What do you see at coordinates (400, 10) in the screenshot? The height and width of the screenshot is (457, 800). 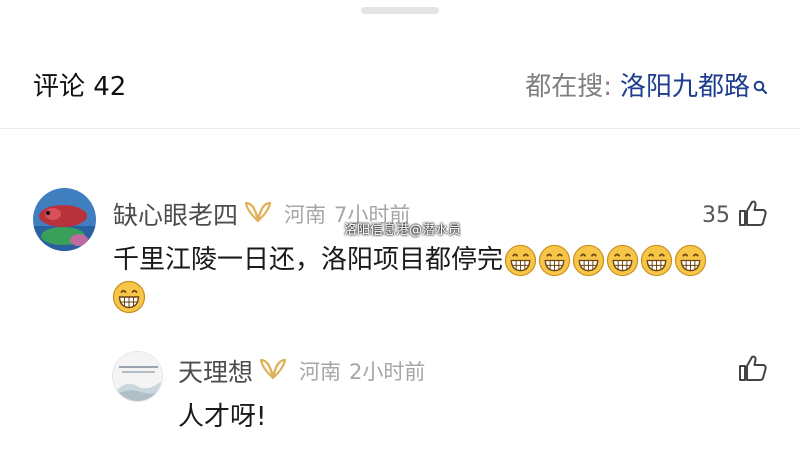 I see `drag-handle` at bounding box center [400, 10].